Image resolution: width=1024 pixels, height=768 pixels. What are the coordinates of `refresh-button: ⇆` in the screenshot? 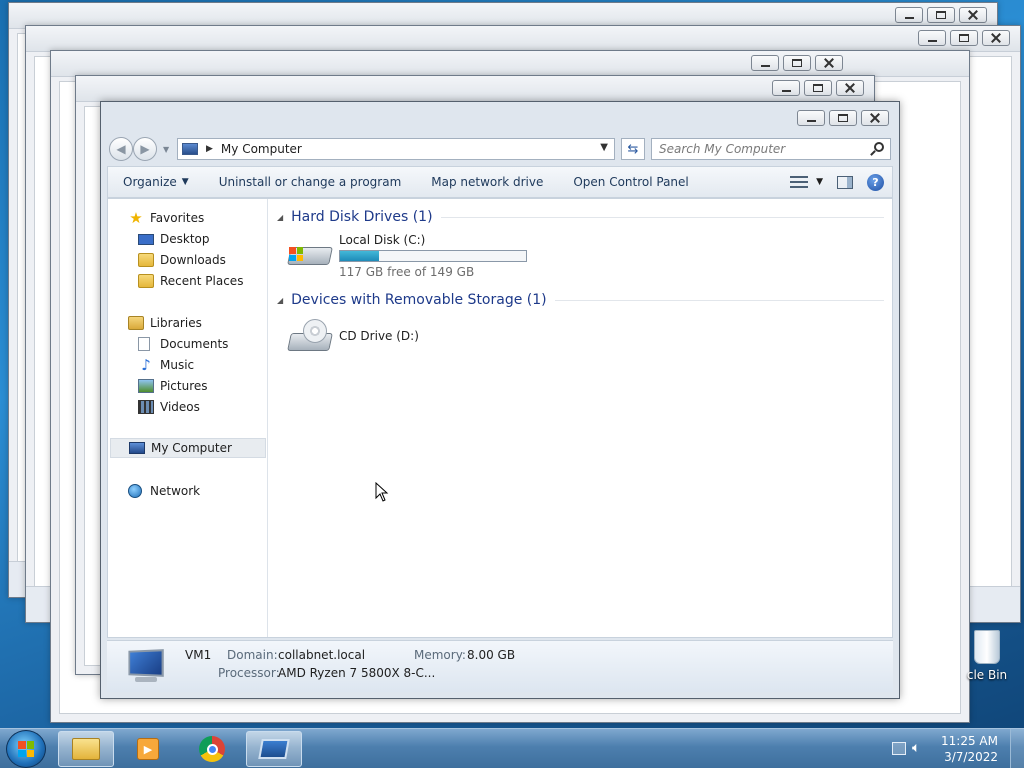 It's located at (633, 149).